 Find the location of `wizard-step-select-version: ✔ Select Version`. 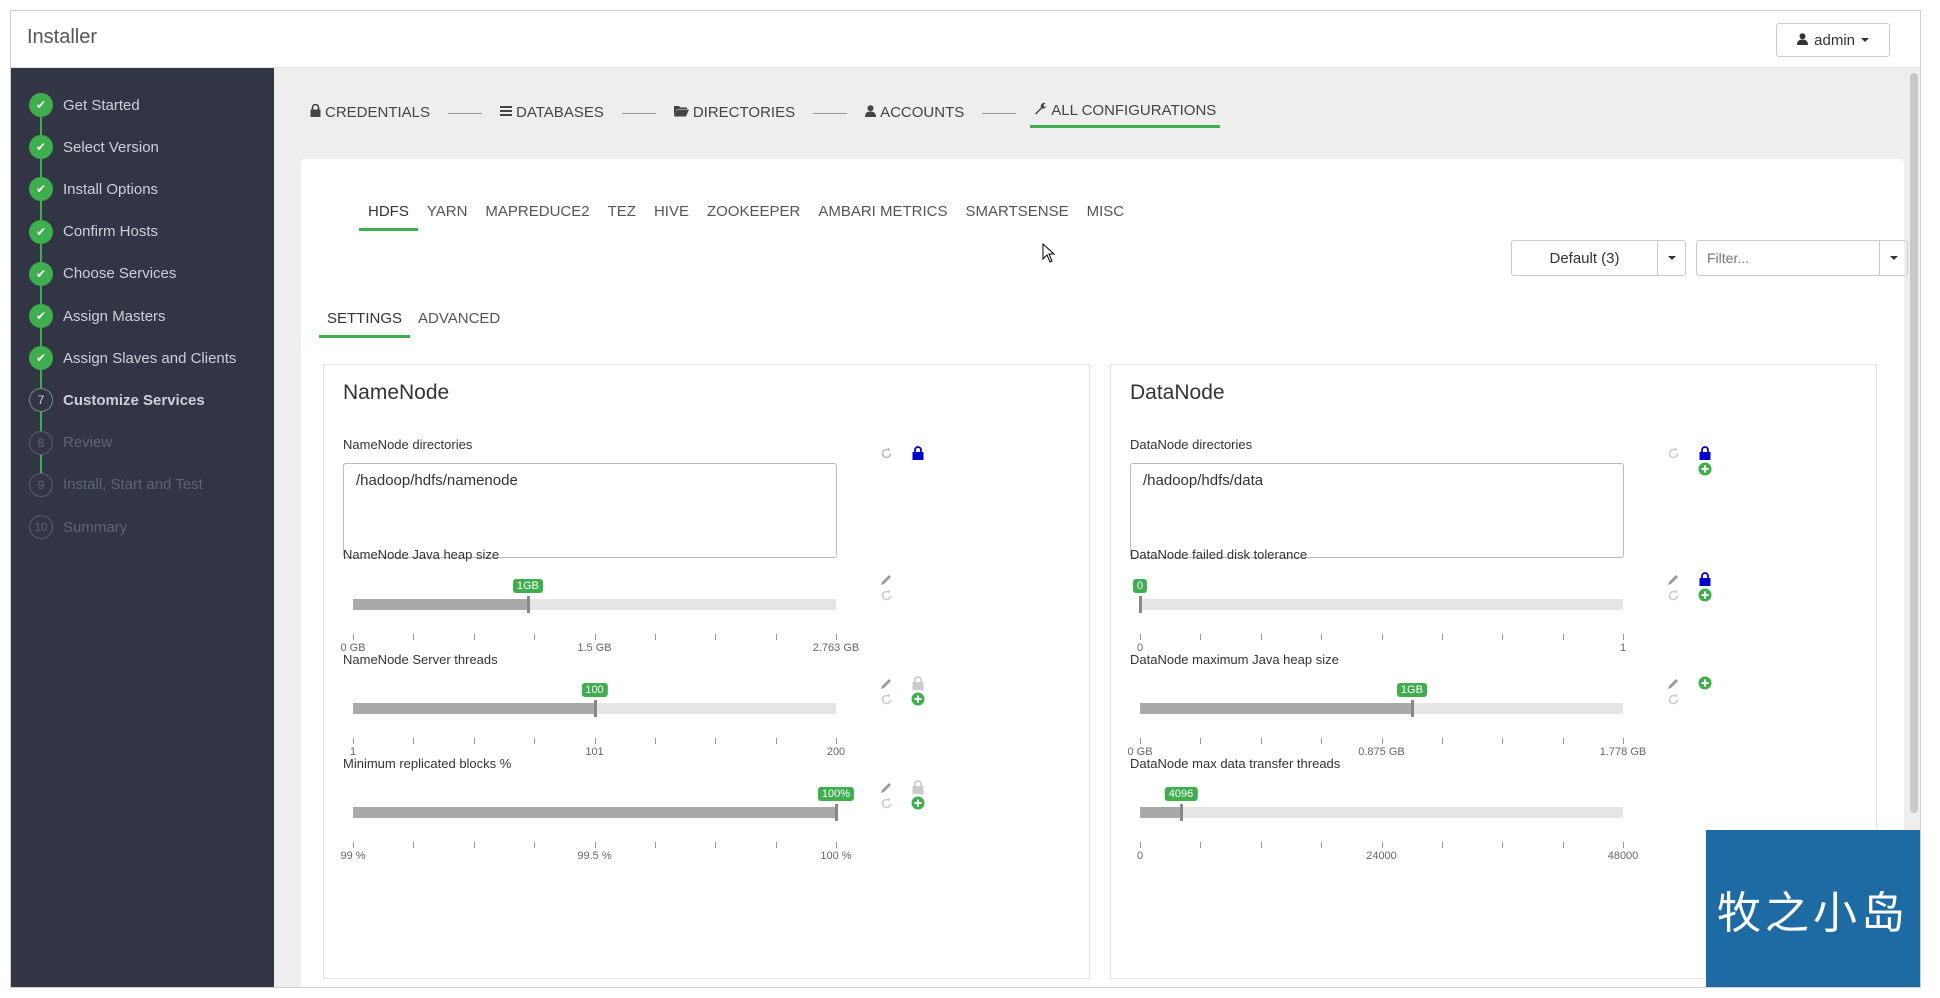

wizard-step-select-version: ✔ Select Version is located at coordinates (94, 147).